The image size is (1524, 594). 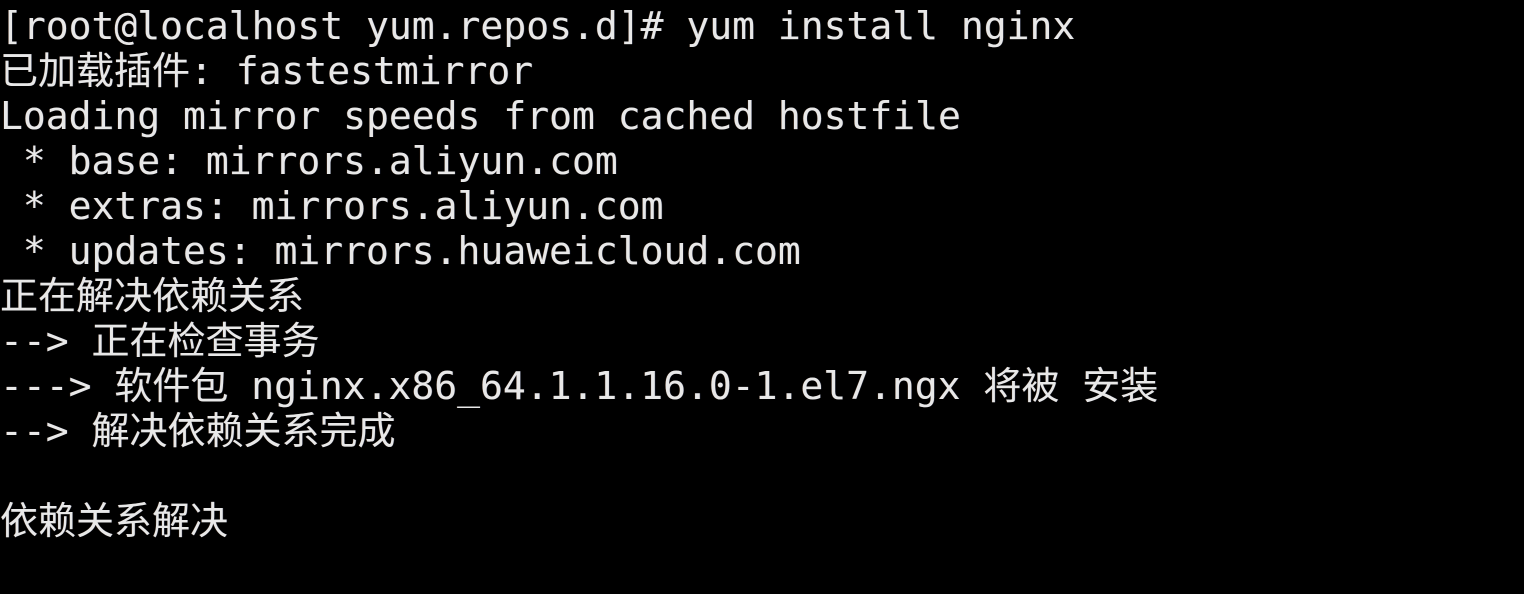 I want to click on terminal-line-resolving-dependencies: 正在解决依赖关系, so click(x=152, y=296).